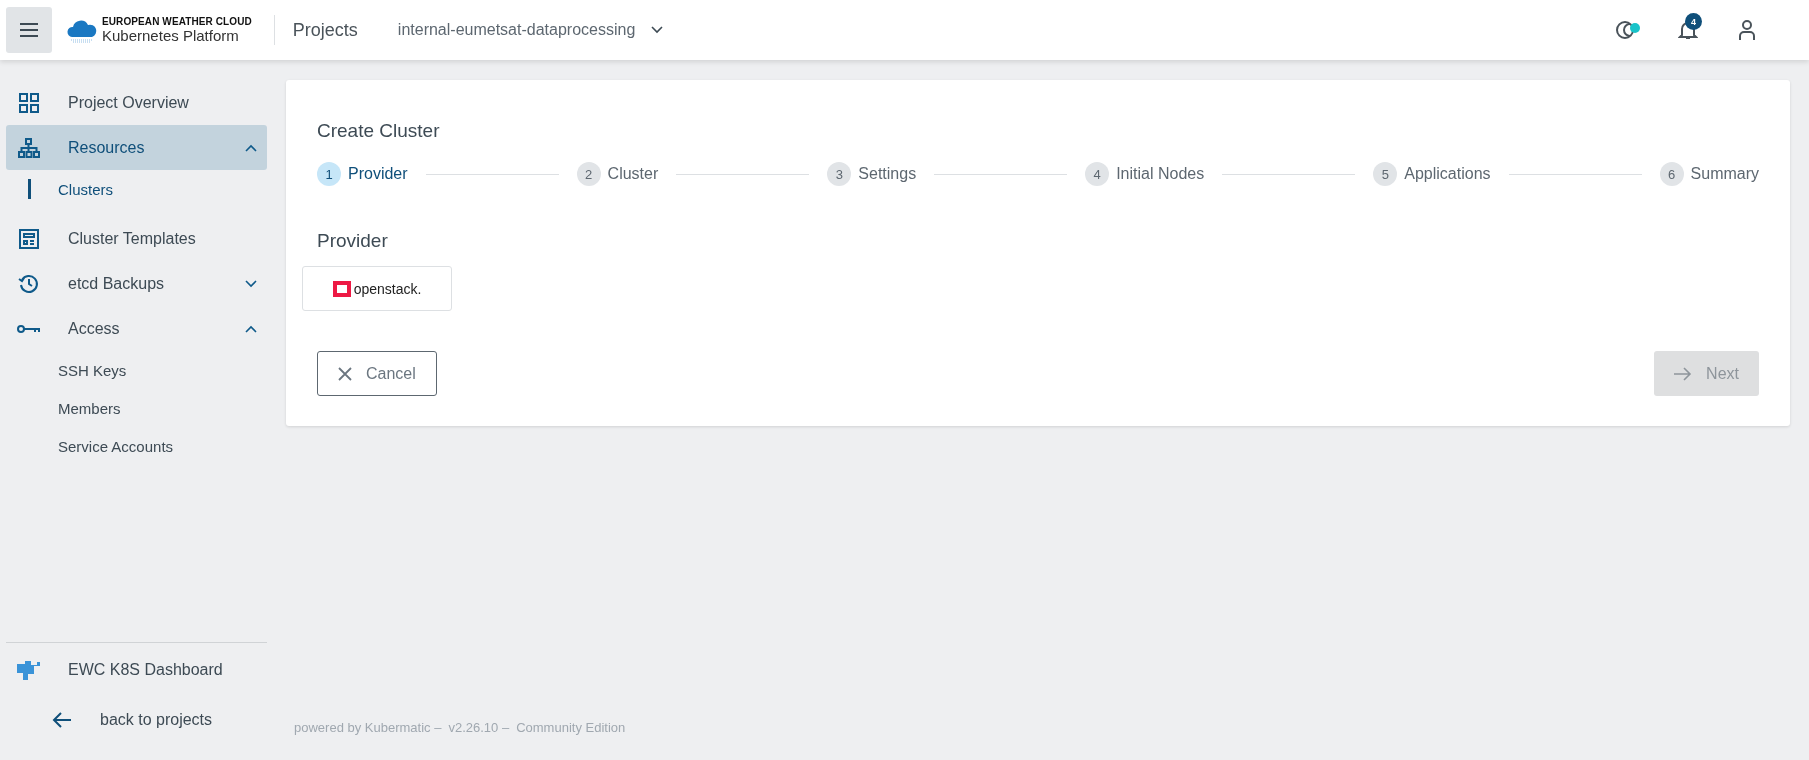  What do you see at coordinates (872, 174) in the screenshot?
I see `wizard-step: 3 Settings` at bounding box center [872, 174].